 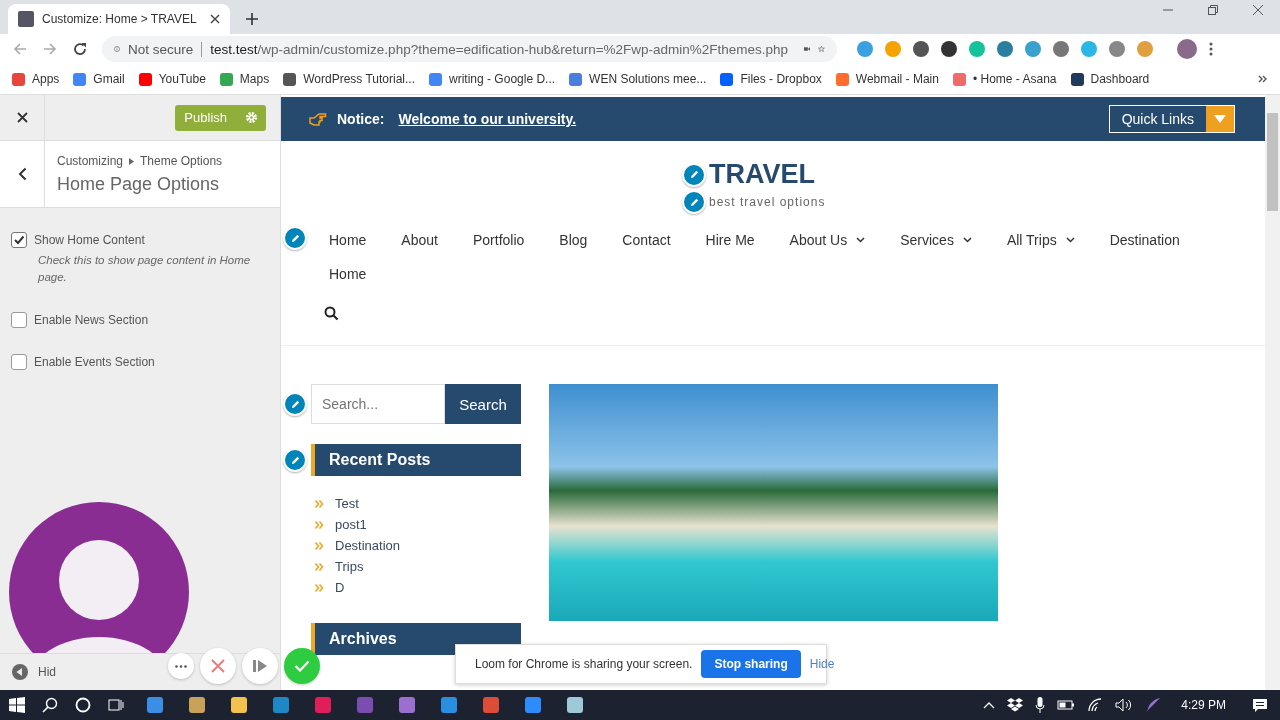 I want to click on site-title: TRAVEL, so click(x=779, y=174).